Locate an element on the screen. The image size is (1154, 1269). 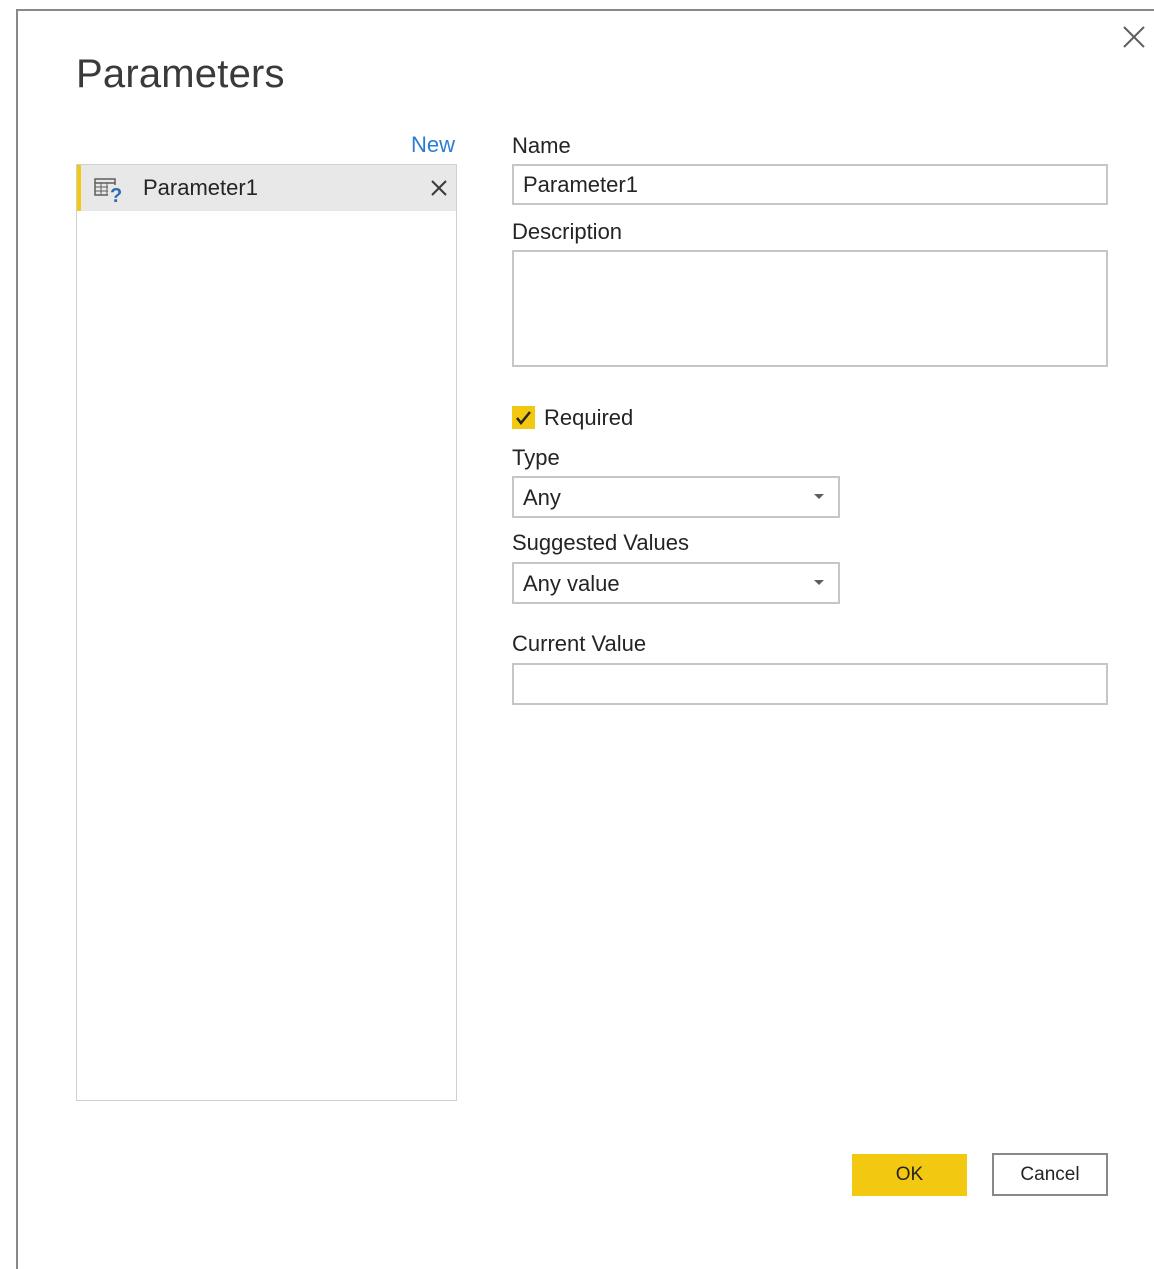
current-value-label: Current Value is located at coordinates (579, 643).